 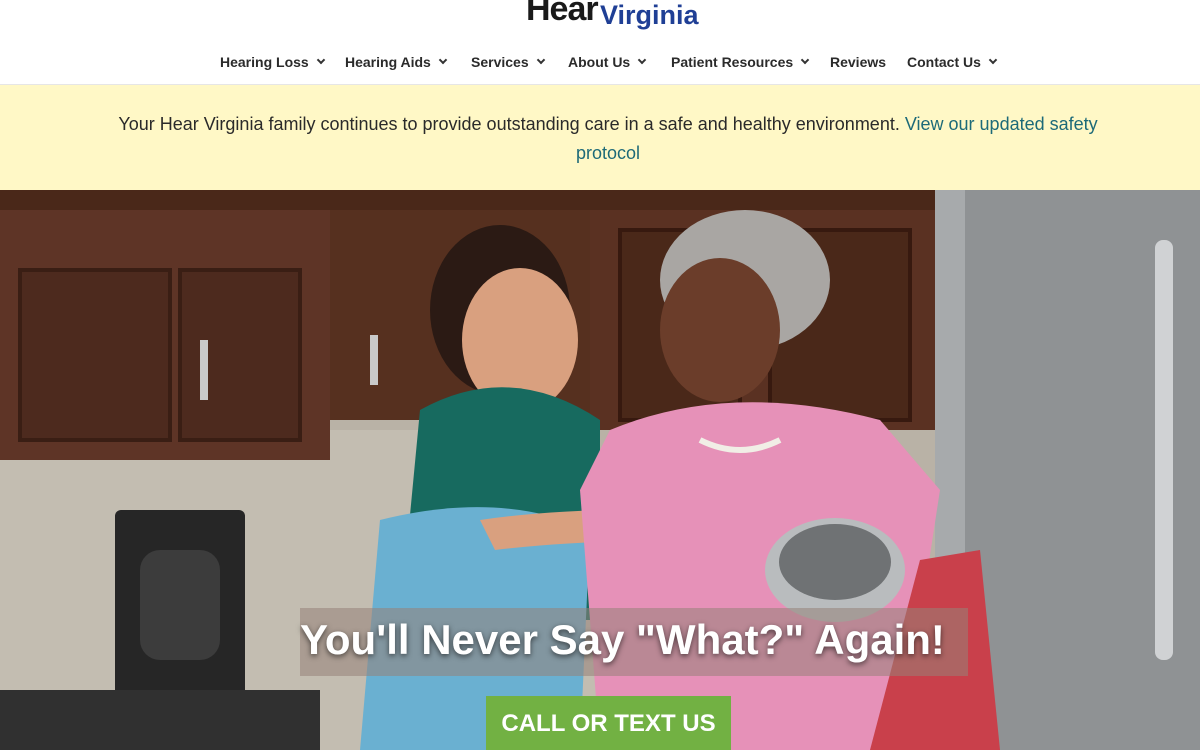 What do you see at coordinates (562, 14) in the screenshot?
I see `logo-word-hear: Hear` at bounding box center [562, 14].